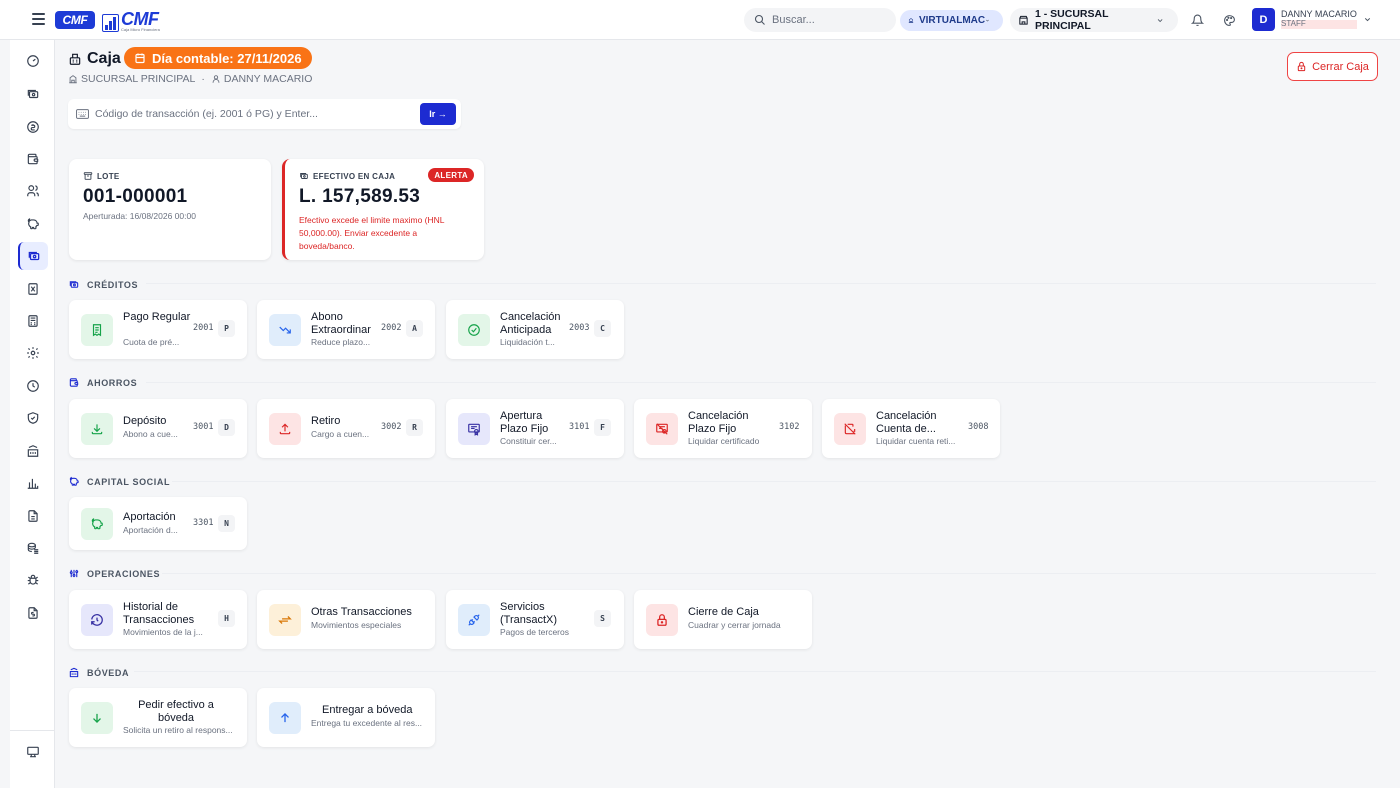 The height and width of the screenshot is (788, 1400). I want to click on building-icon, so click(73, 79).